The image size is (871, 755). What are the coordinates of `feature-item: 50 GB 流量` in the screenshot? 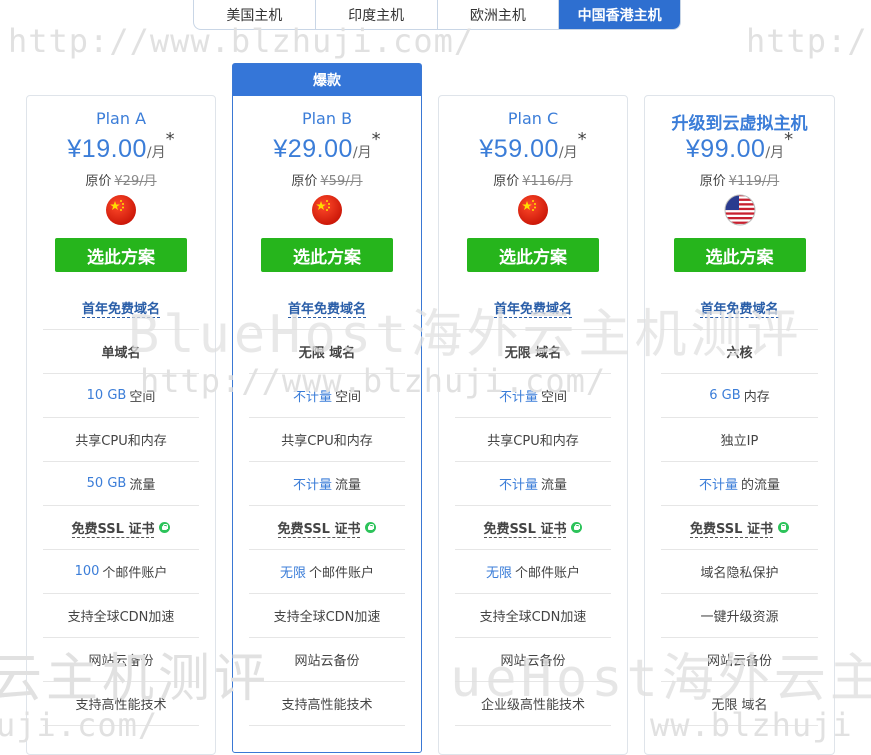 It's located at (121, 484).